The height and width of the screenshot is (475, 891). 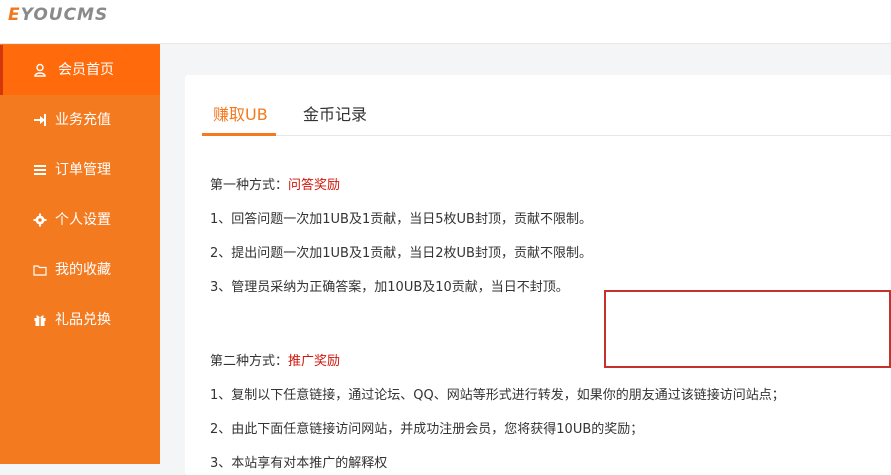 I want to click on active-tab-indicator, so click(x=239, y=134).